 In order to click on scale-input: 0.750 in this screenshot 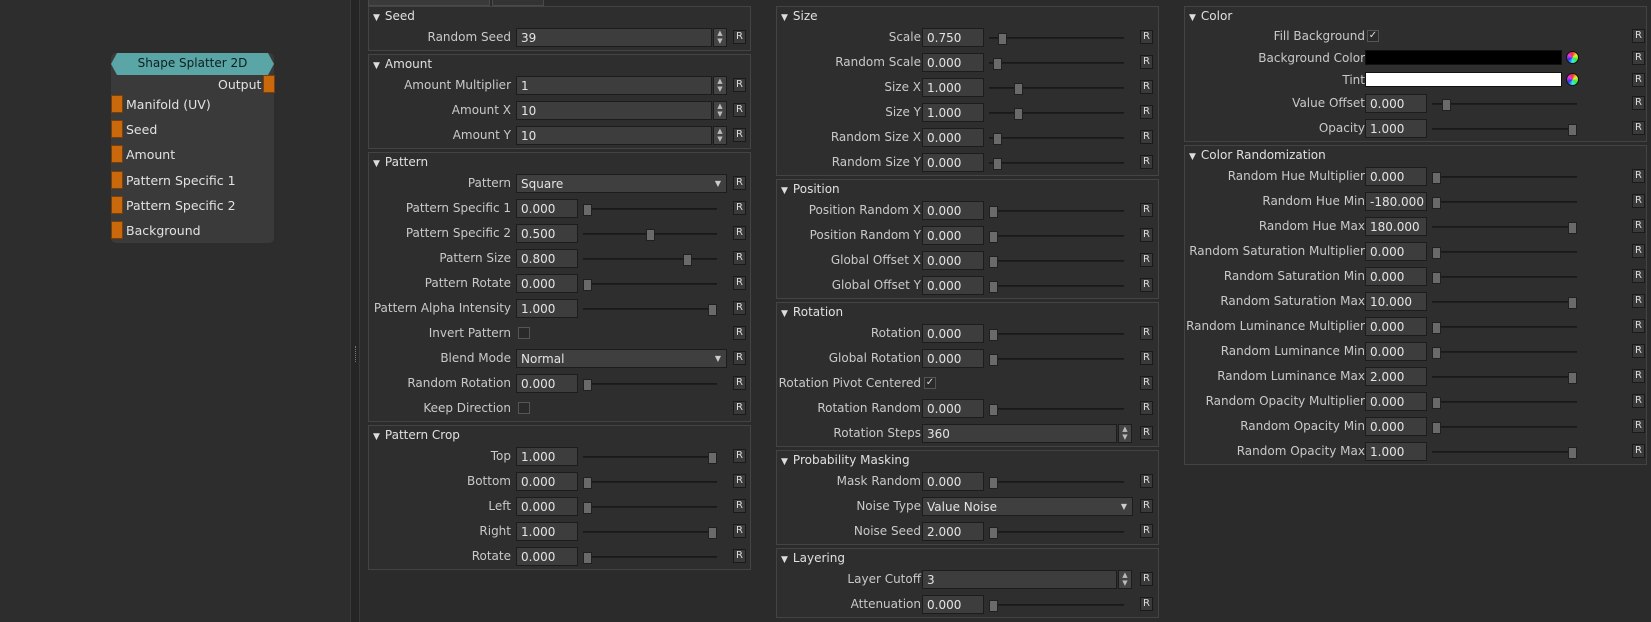, I will do `click(953, 37)`.